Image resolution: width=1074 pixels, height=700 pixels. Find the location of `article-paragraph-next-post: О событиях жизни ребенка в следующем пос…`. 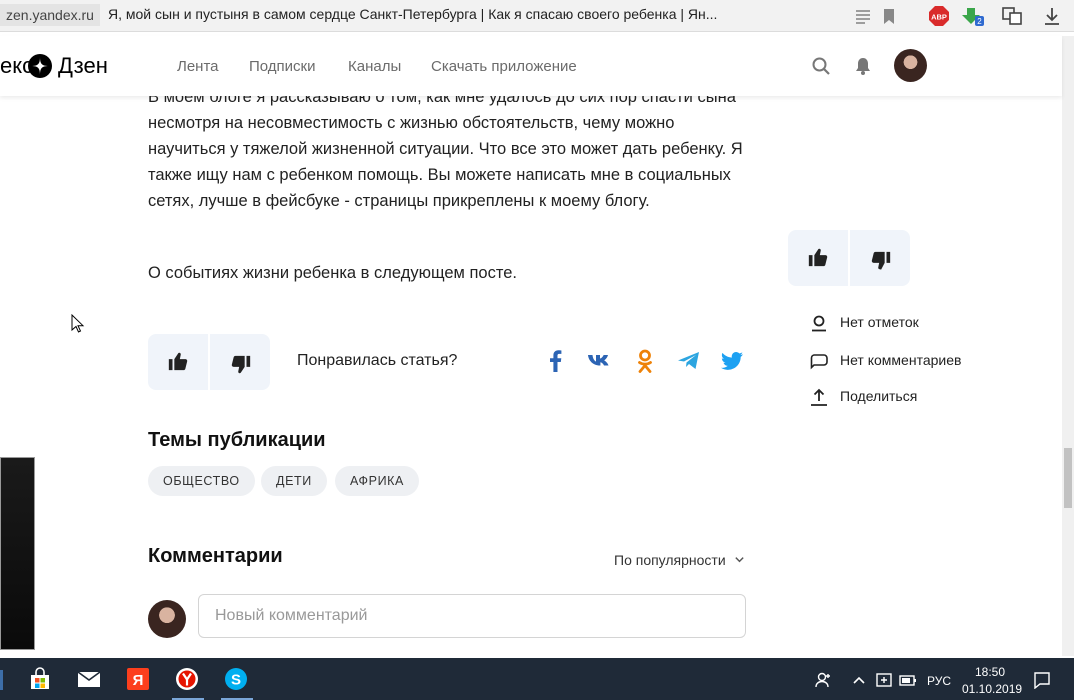

article-paragraph-next-post: О событиях жизни ребенка в следующем пос… is located at coordinates (332, 273).